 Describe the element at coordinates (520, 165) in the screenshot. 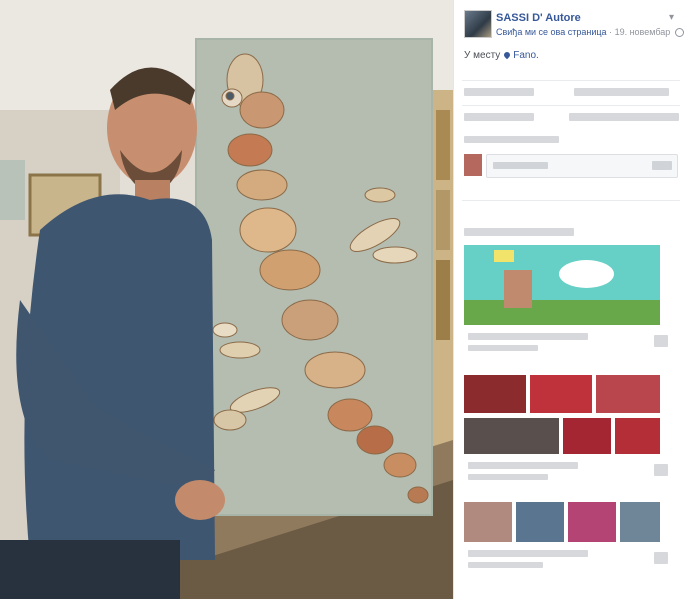

I see `blurred-placeholder` at that location.